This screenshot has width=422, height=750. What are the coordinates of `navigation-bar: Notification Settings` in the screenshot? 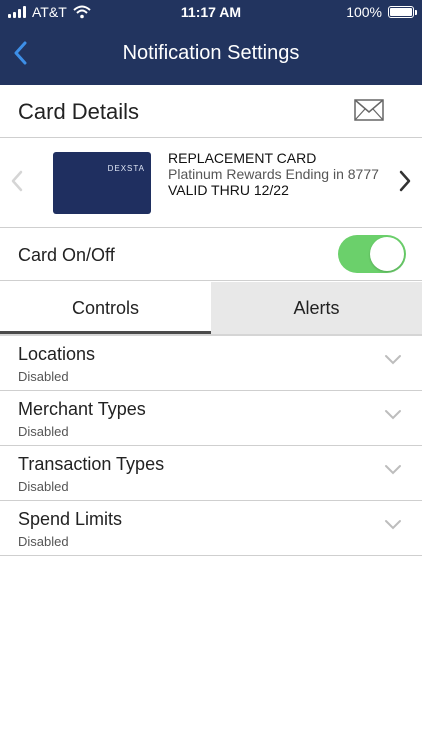 It's located at (211, 54).